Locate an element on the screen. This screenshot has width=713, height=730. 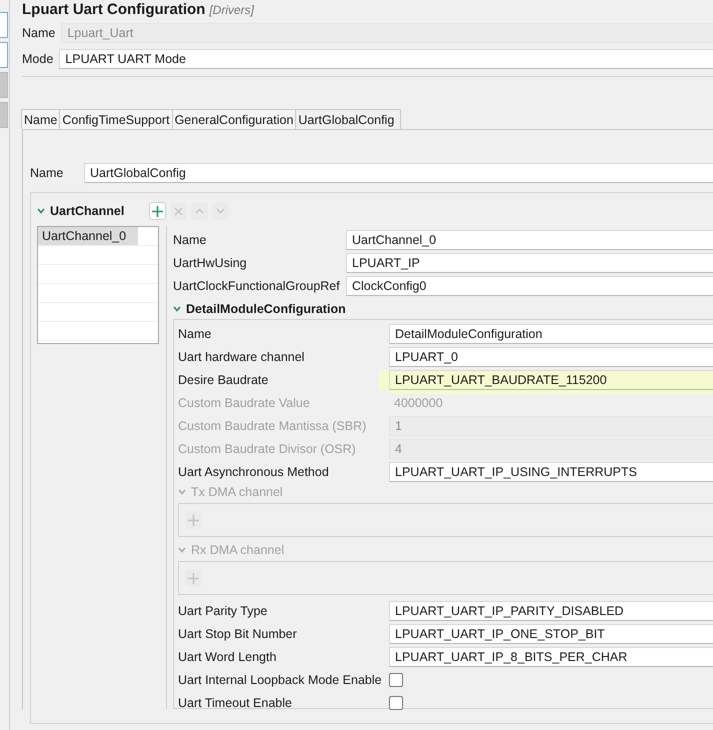
mode-field: LPUART UART Mode is located at coordinates (386, 59).